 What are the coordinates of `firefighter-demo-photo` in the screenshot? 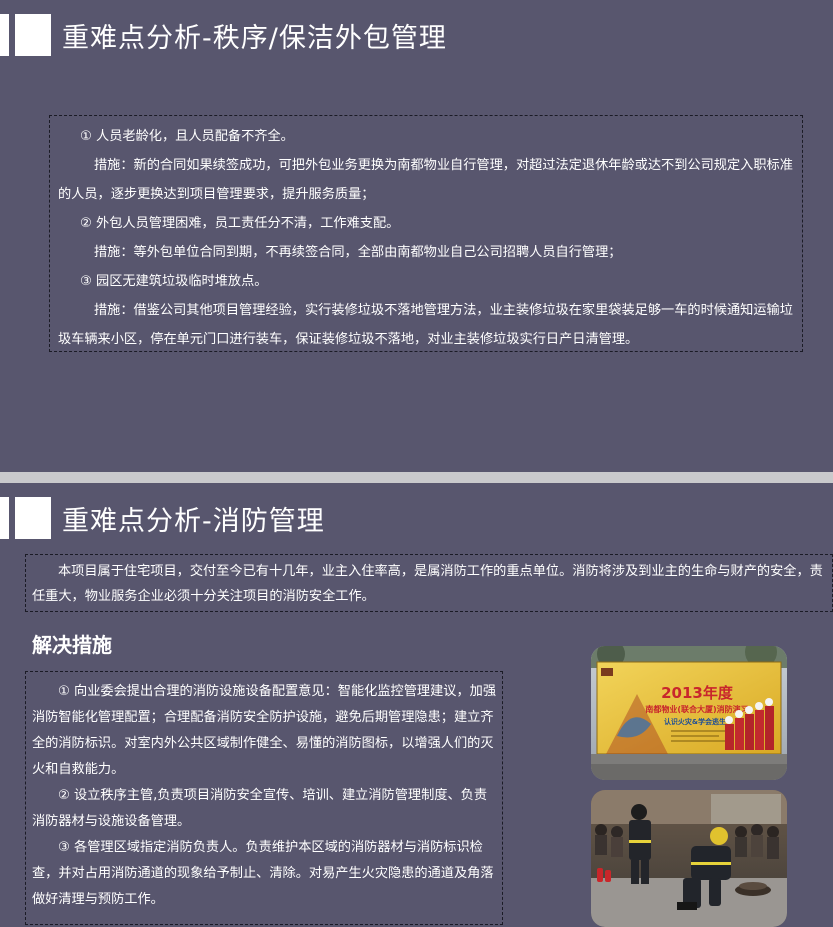 It's located at (689, 858).